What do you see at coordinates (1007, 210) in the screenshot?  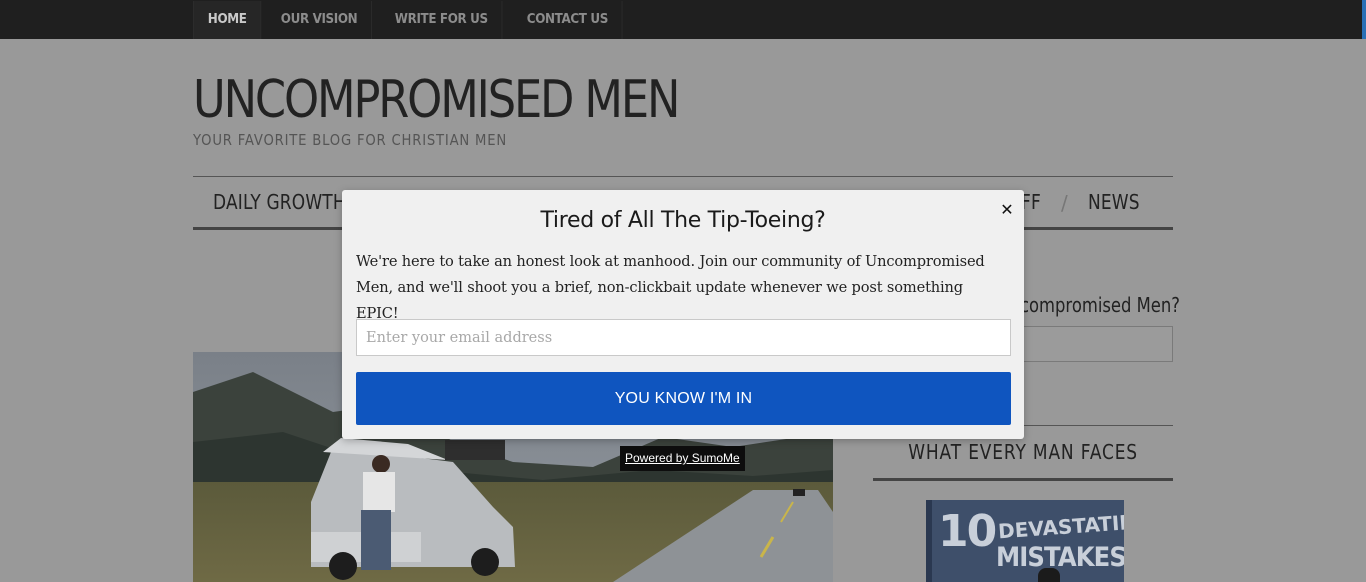 I see `close-icon: ✕` at bounding box center [1007, 210].